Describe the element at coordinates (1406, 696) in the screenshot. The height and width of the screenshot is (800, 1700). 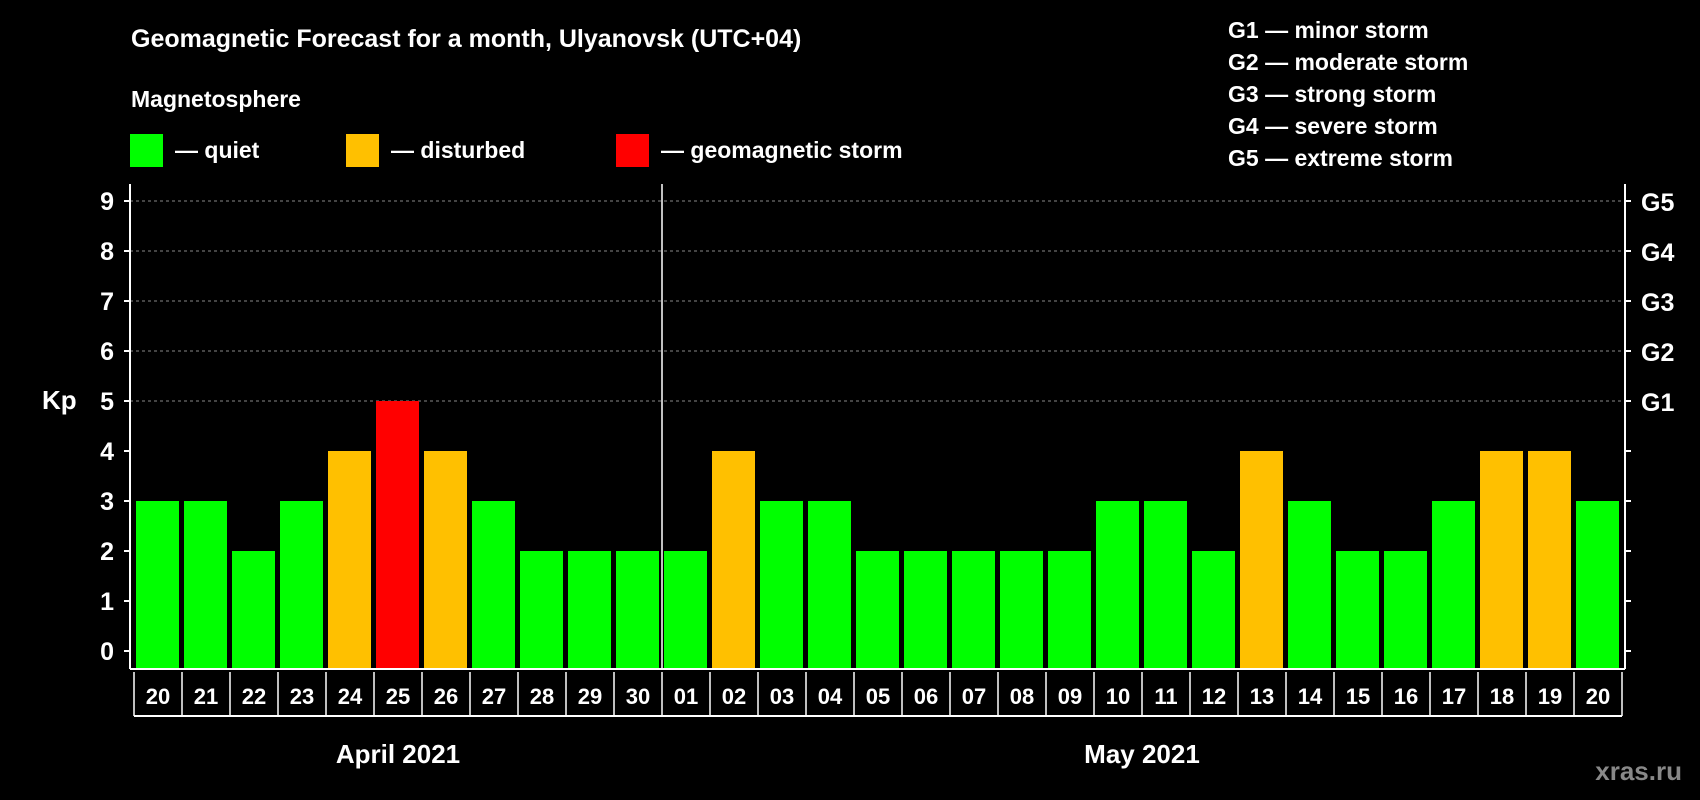
I see `date-label: 16` at that location.